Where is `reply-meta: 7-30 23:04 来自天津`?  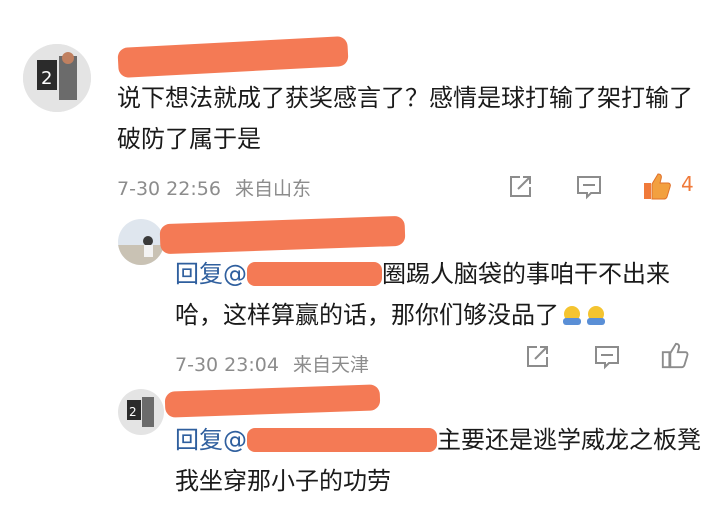
reply-meta: 7-30 23:04 来自天津 is located at coordinates (272, 363).